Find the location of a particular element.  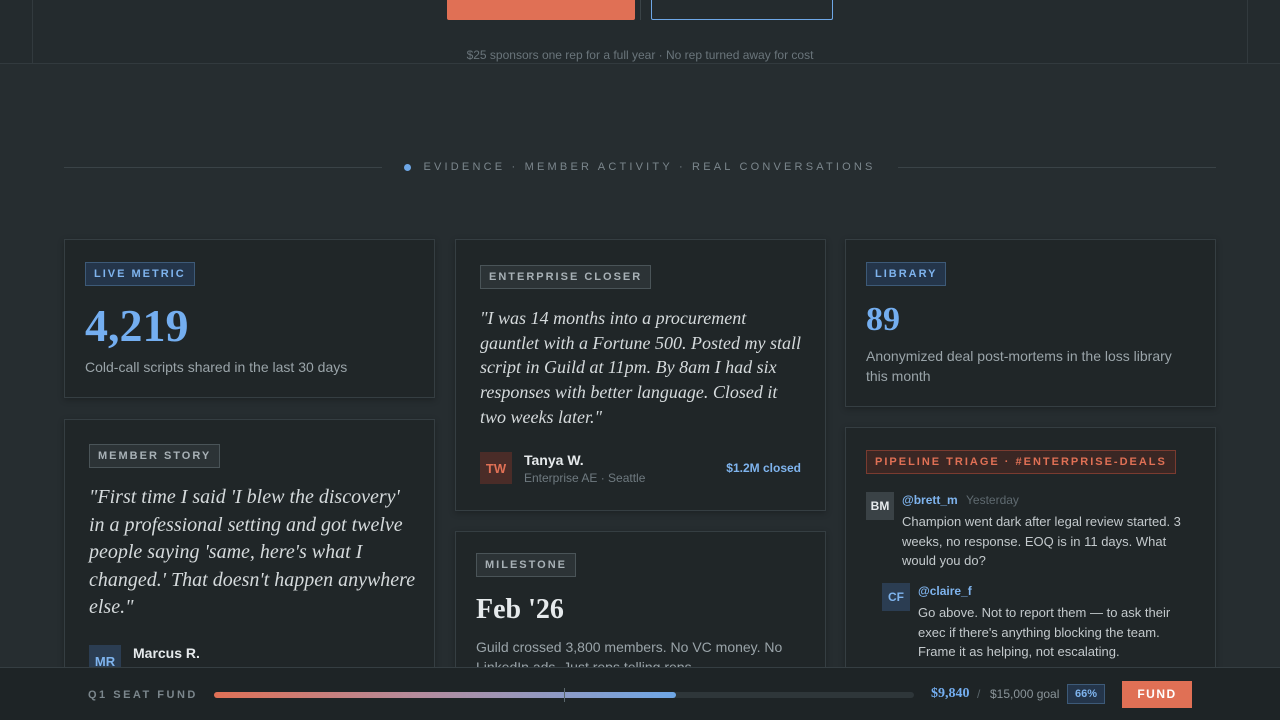

fund-progress-marker is located at coordinates (564, 695).